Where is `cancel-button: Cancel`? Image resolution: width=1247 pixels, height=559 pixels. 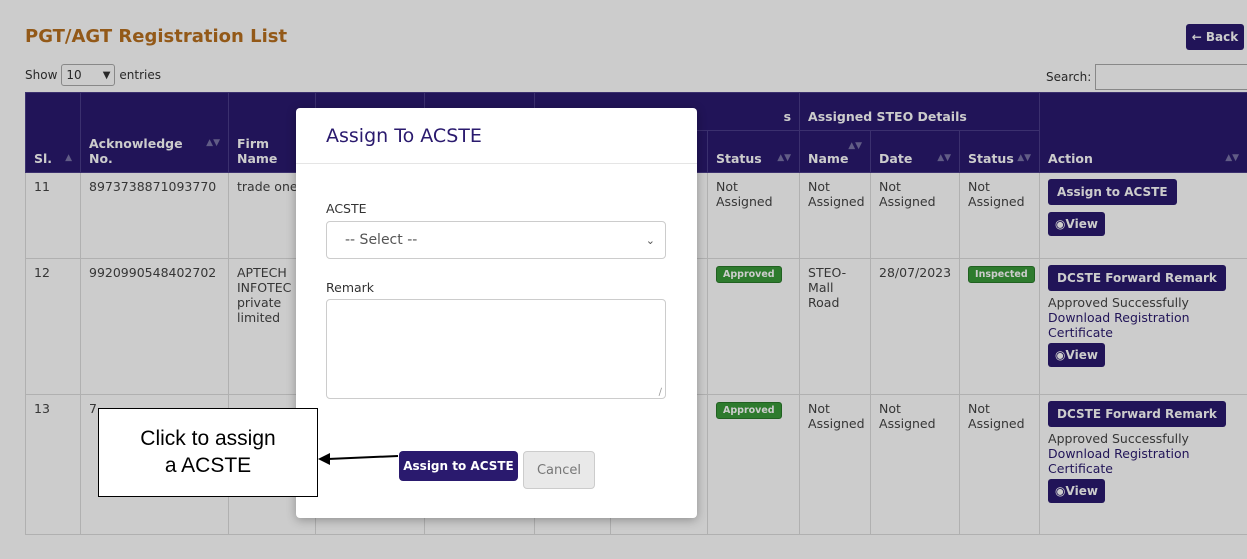
cancel-button: Cancel is located at coordinates (559, 470).